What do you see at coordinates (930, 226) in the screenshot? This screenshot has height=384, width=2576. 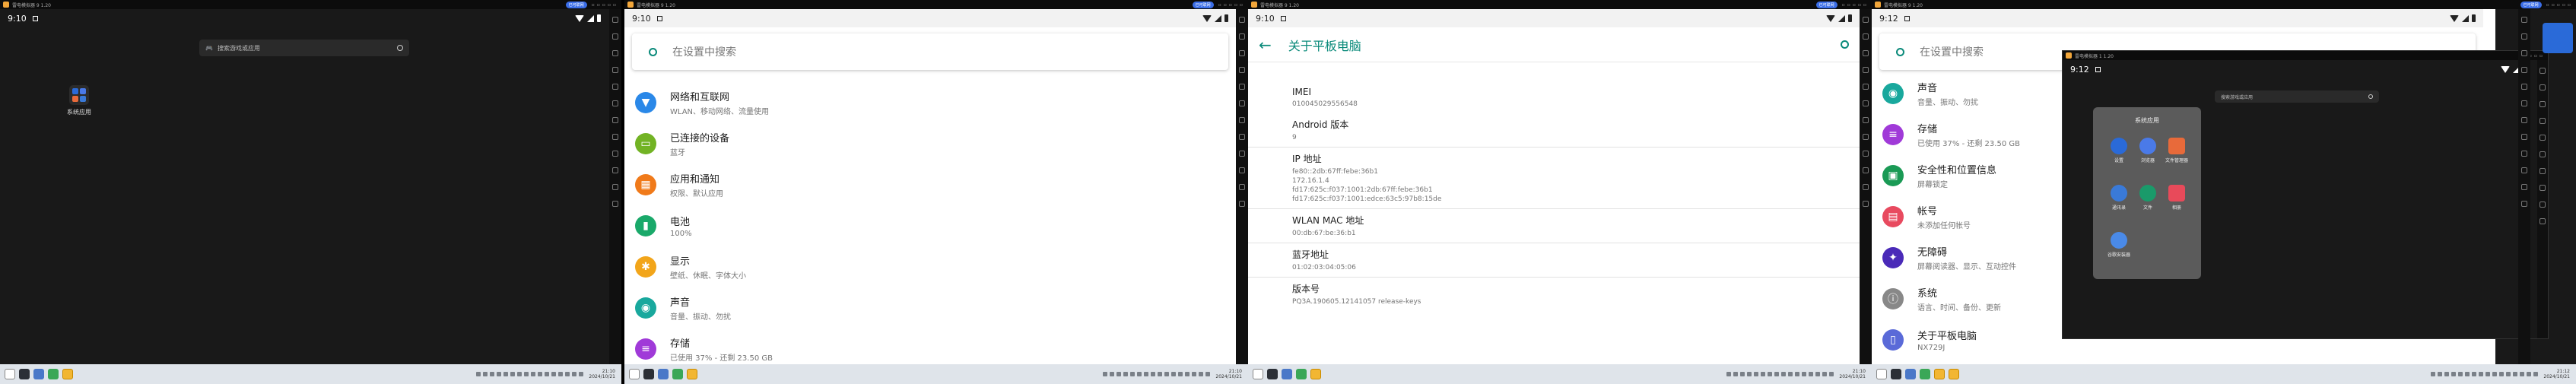 I see `settings-item: ▮ 电池 100%` at bounding box center [930, 226].